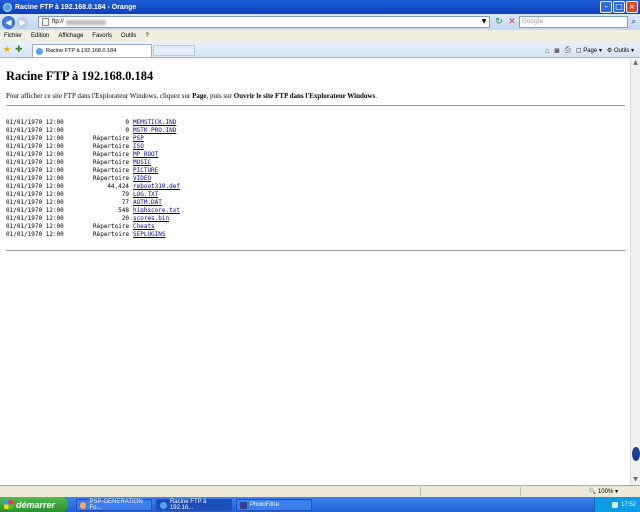  I want to click on page-menu-button: ▢ Page ▾, so click(589, 50).